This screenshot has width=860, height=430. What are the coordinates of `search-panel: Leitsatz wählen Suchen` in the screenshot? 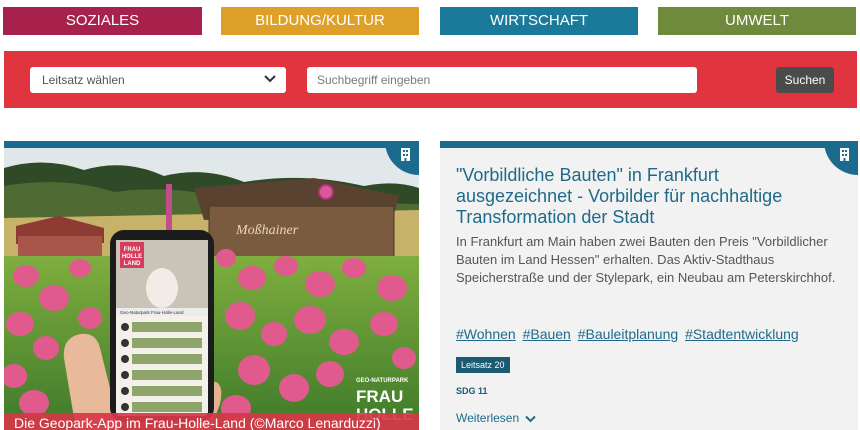 It's located at (430, 79).